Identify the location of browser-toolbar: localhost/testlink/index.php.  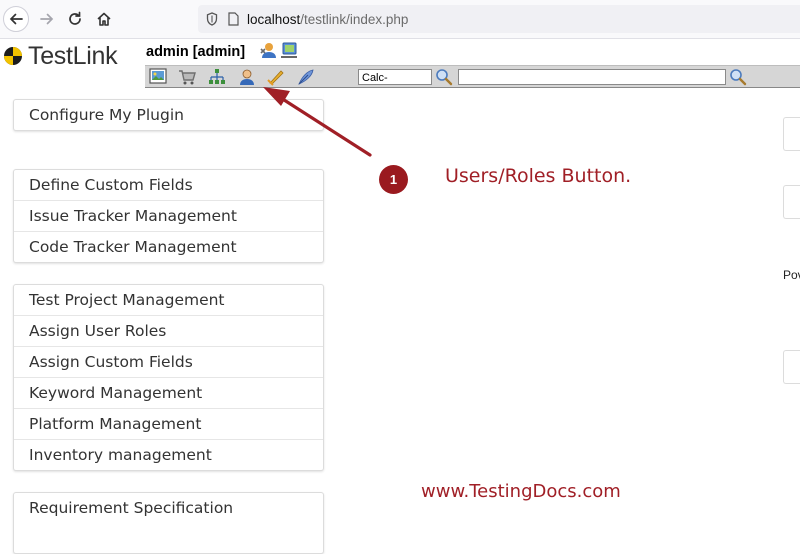
(400, 19).